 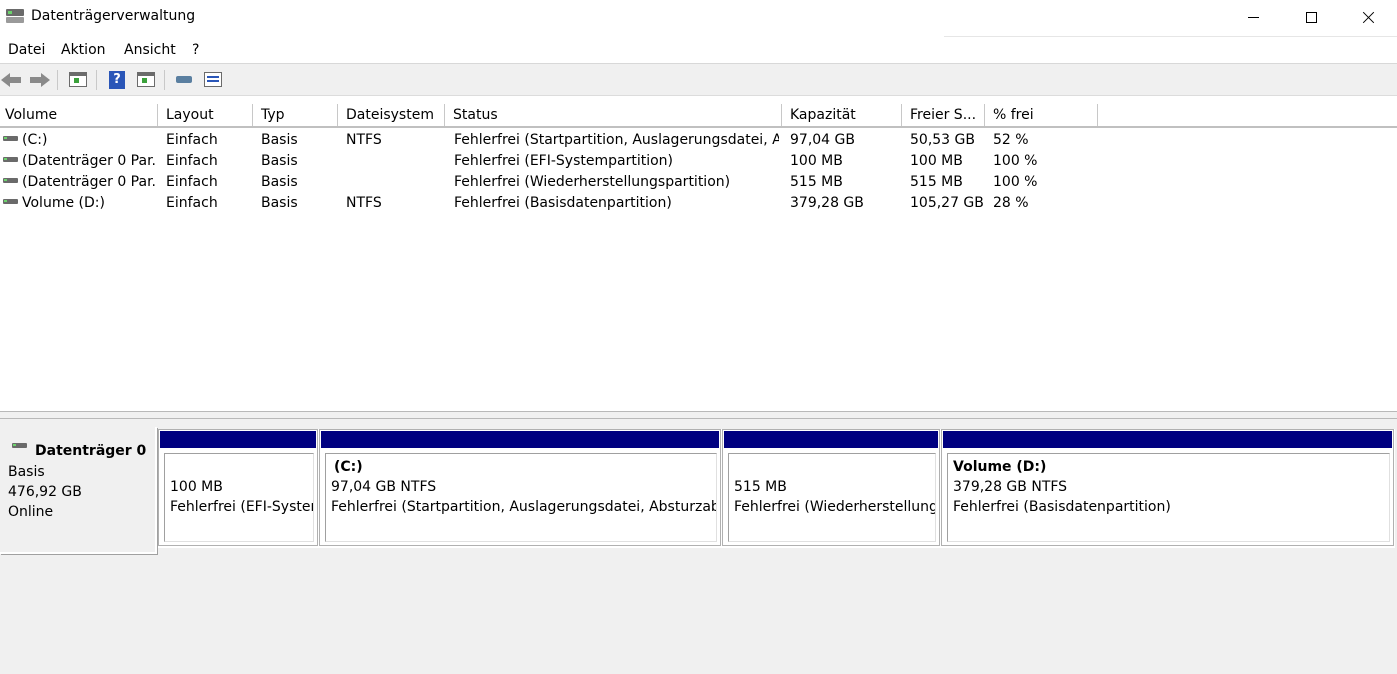 I want to click on menu-ansicht: Ansicht, so click(x=150, y=50).